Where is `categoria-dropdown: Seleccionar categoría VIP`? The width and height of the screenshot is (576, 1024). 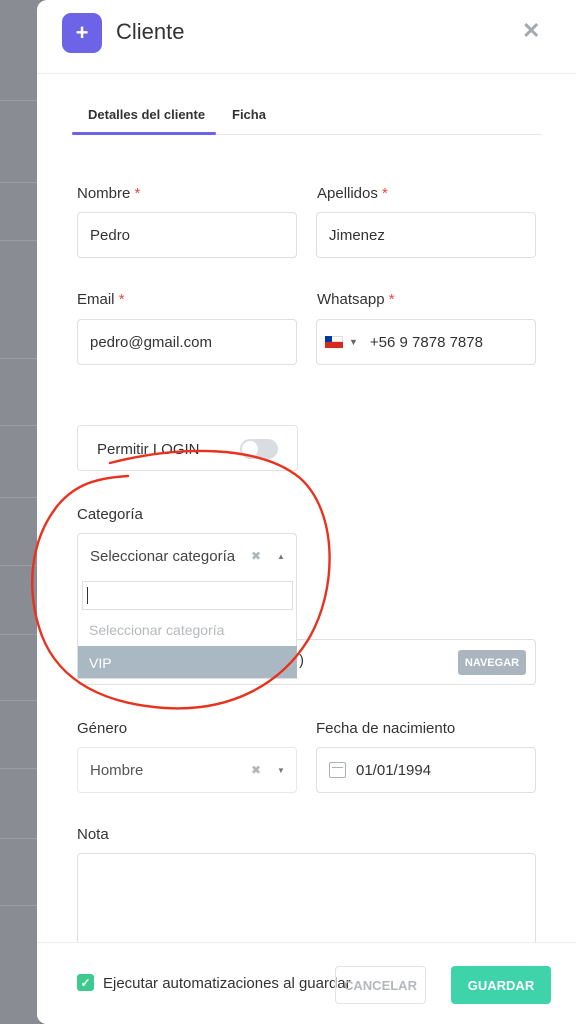
categoria-dropdown: Seleccionar categoría VIP is located at coordinates (187, 629).